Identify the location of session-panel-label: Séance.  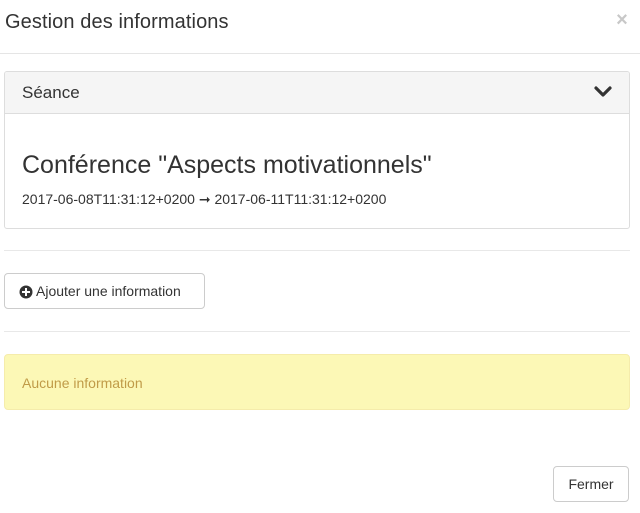
(51, 92).